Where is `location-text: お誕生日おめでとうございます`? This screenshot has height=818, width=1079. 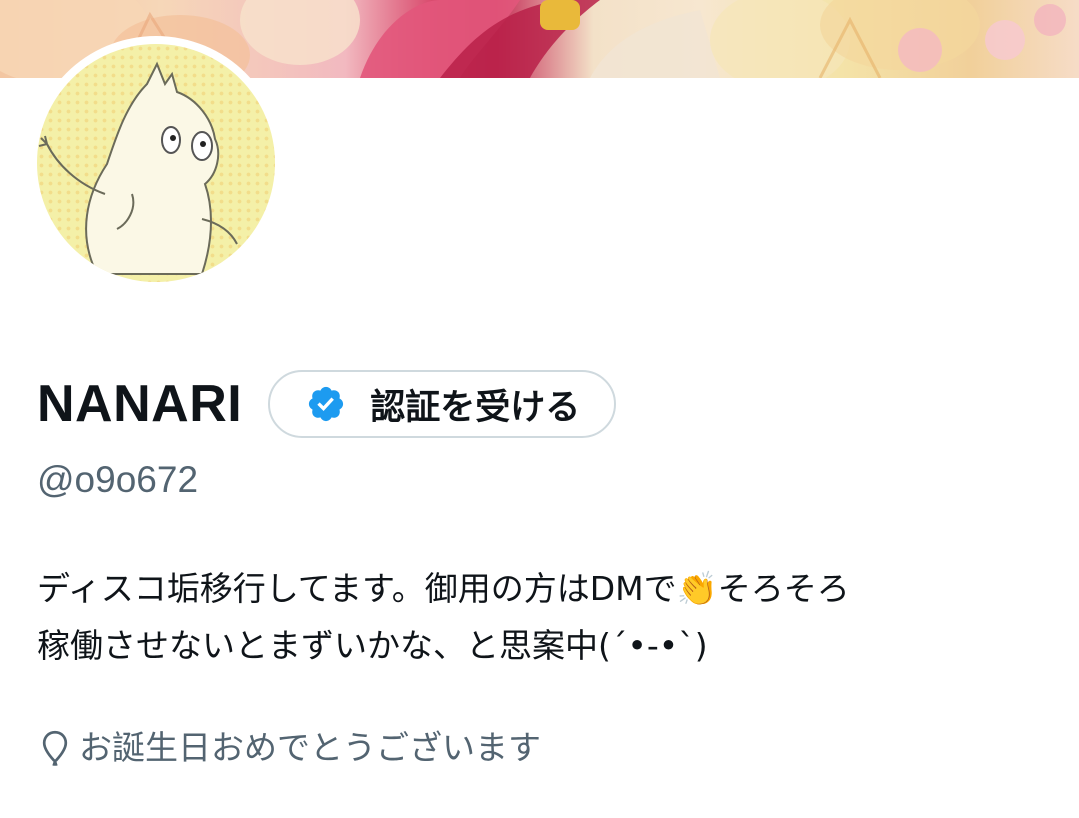 location-text: お誕生日おめでとうございます is located at coordinates (310, 747).